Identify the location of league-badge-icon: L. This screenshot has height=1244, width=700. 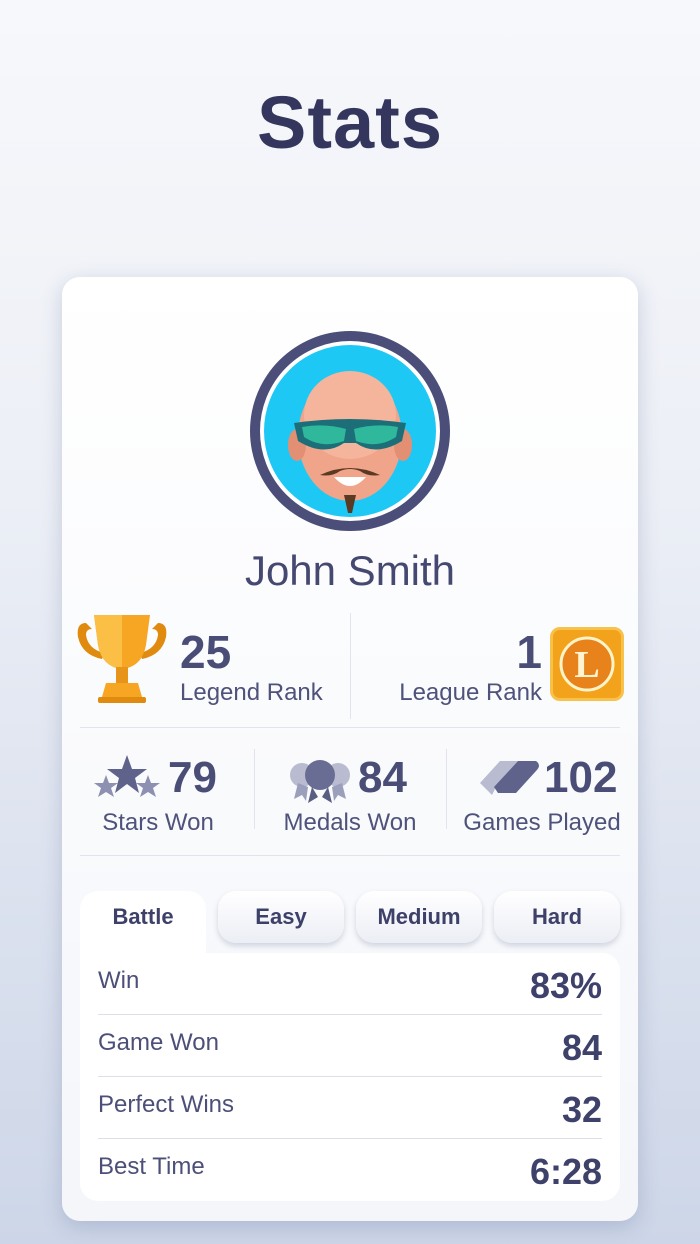
(587, 664).